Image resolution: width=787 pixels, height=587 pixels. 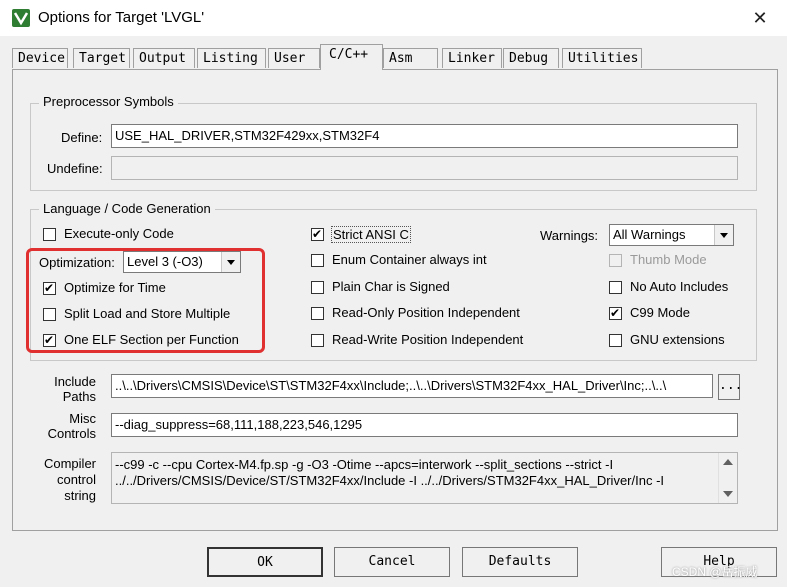 I want to click on enum-container-label: Enum Container always int, so click(x=409, y=259).